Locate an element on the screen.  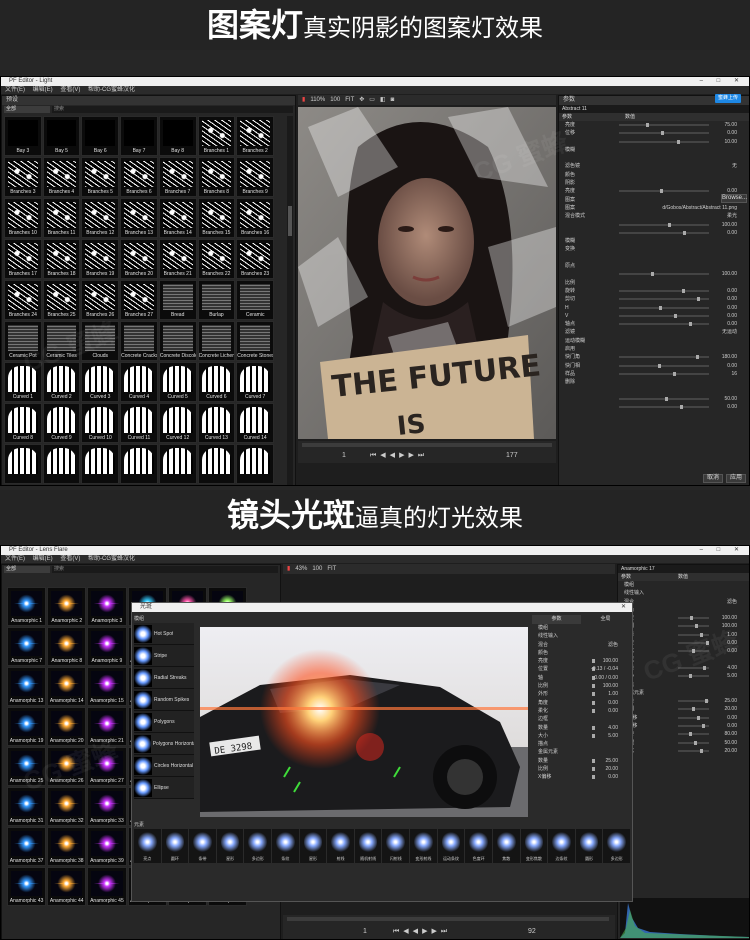
gobo-preset: Branches 25 is located at coordinates (61, 300).